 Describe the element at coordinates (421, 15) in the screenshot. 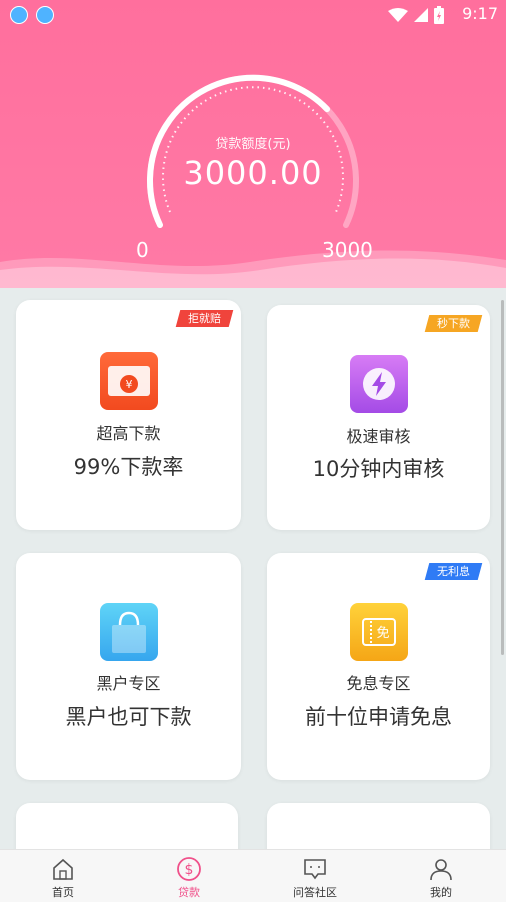

I see `signal-icon` at that location.